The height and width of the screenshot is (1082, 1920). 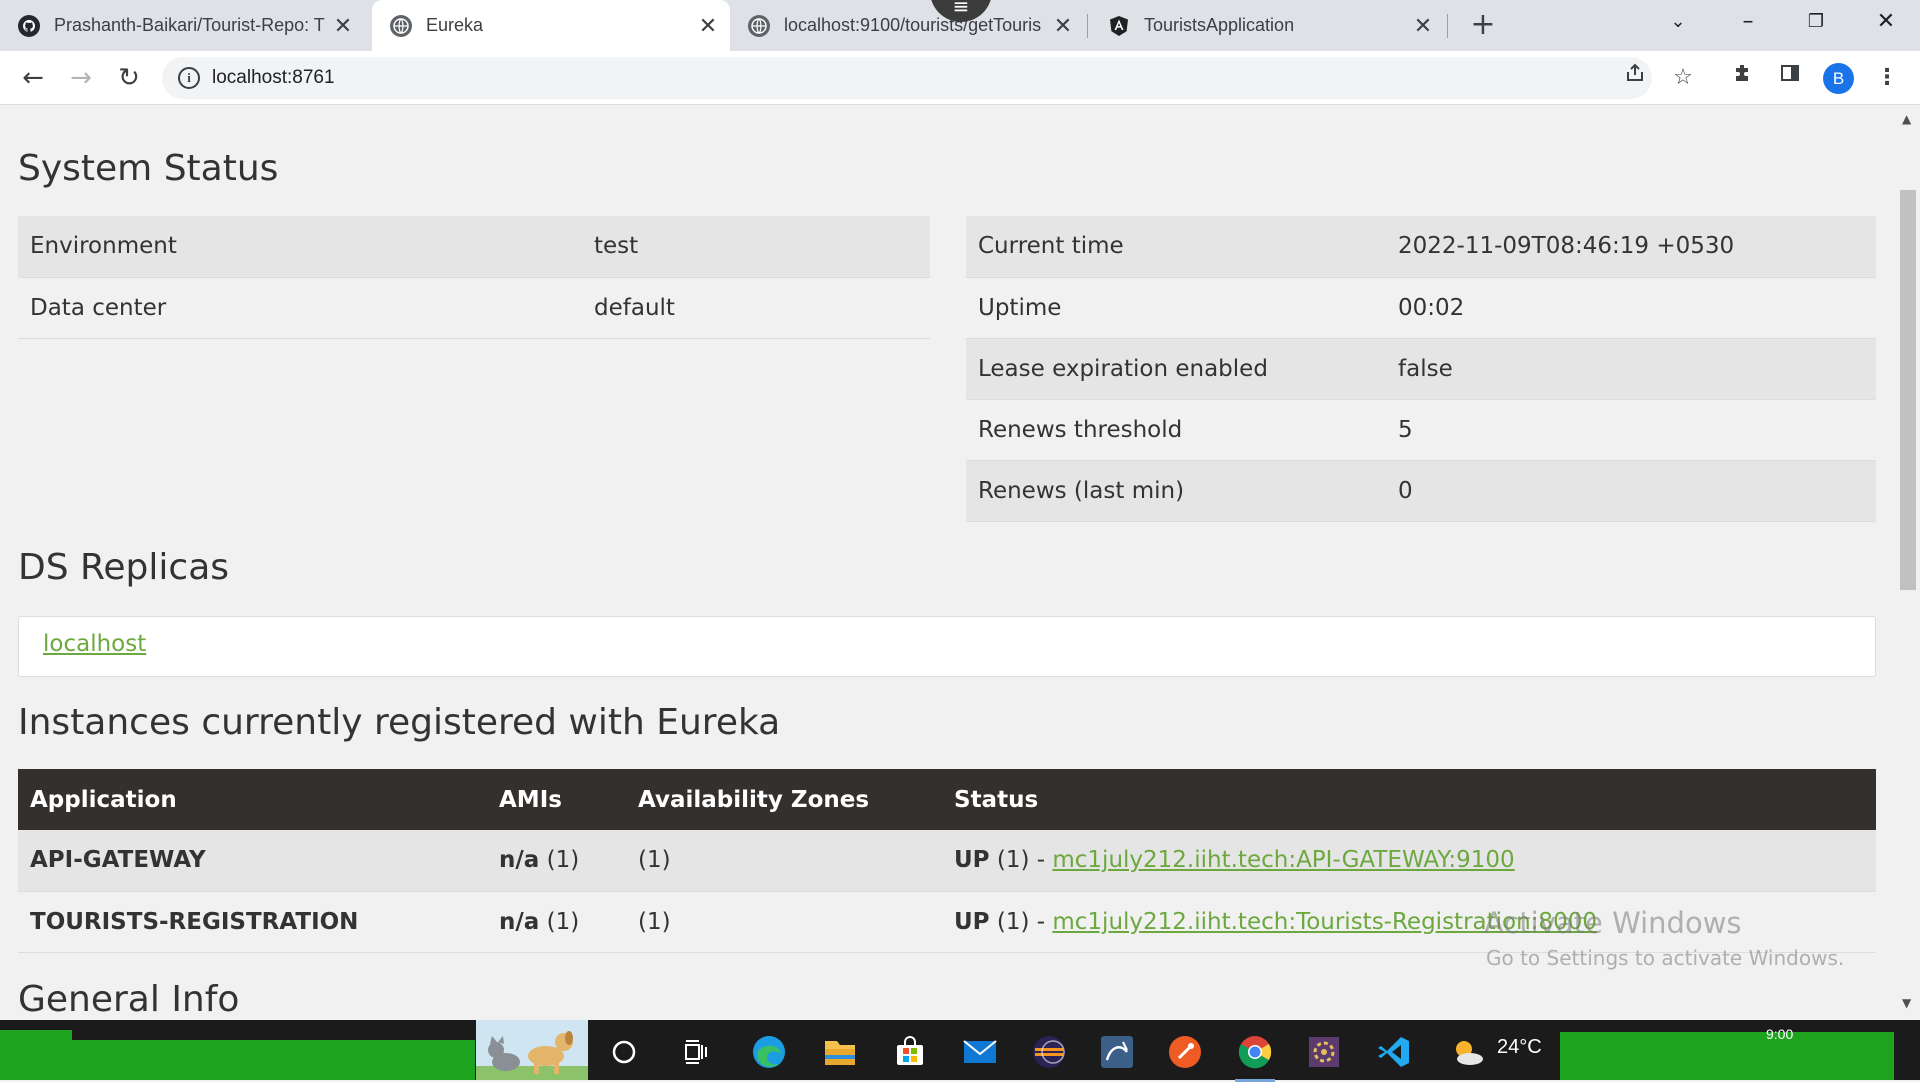 I want to click on row-value: false, so click(x=1631, y=369).